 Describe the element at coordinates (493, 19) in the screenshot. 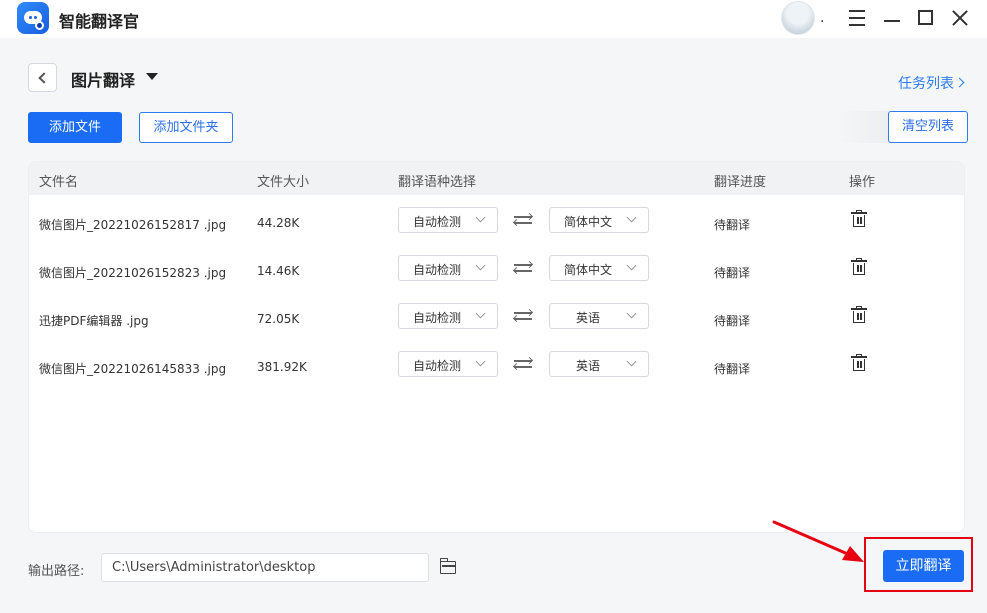

I see `title-bar: 智能翻译官 .` at that location.